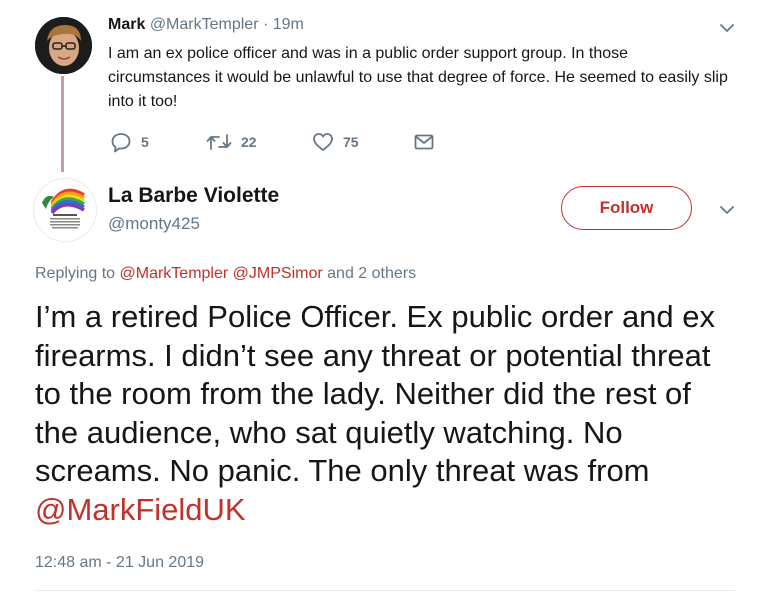 Image resolution: width=764 pixels, height=596 pixels. What do you see at coordinates (323, 142) in the screenshot?
I see `heart-icon` at bounding box center [323, 142].